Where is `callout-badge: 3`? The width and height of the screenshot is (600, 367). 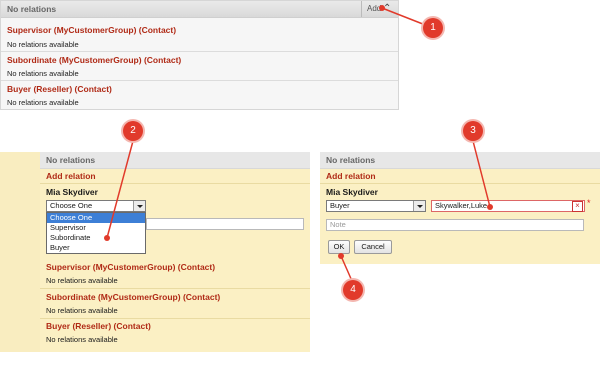
callout-badge: 3 is located at coordinates (473, 131).